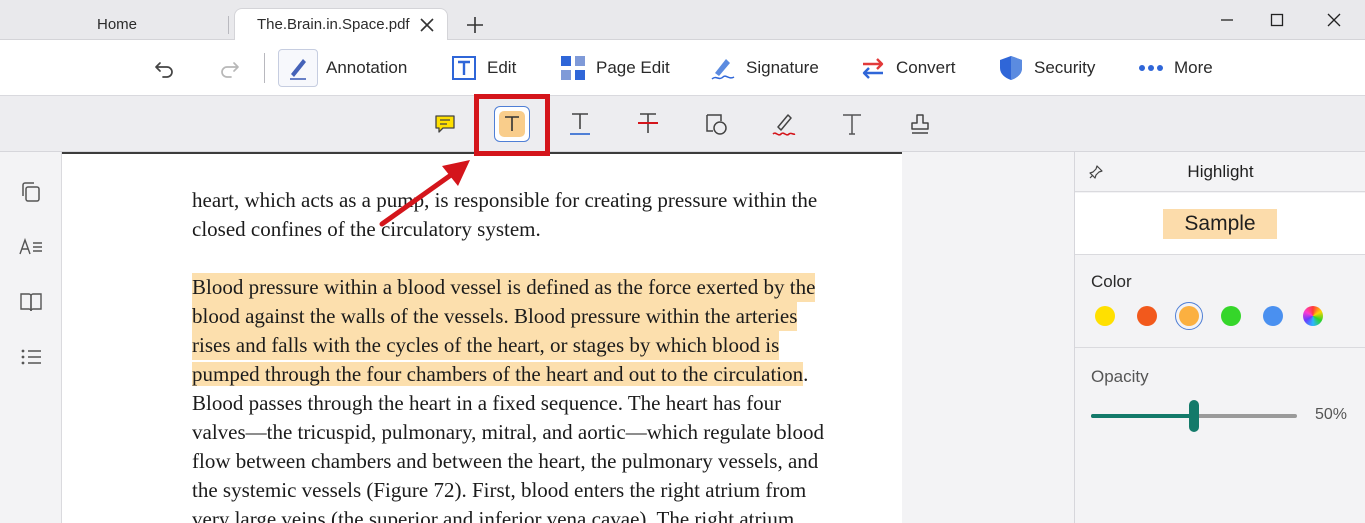 This screenshot has height=523, width=1365. What do you see at coordinates (1120, 376) in the screenshot?
I see `opacity-label: Opacity` at bounding box center [1120, 376].